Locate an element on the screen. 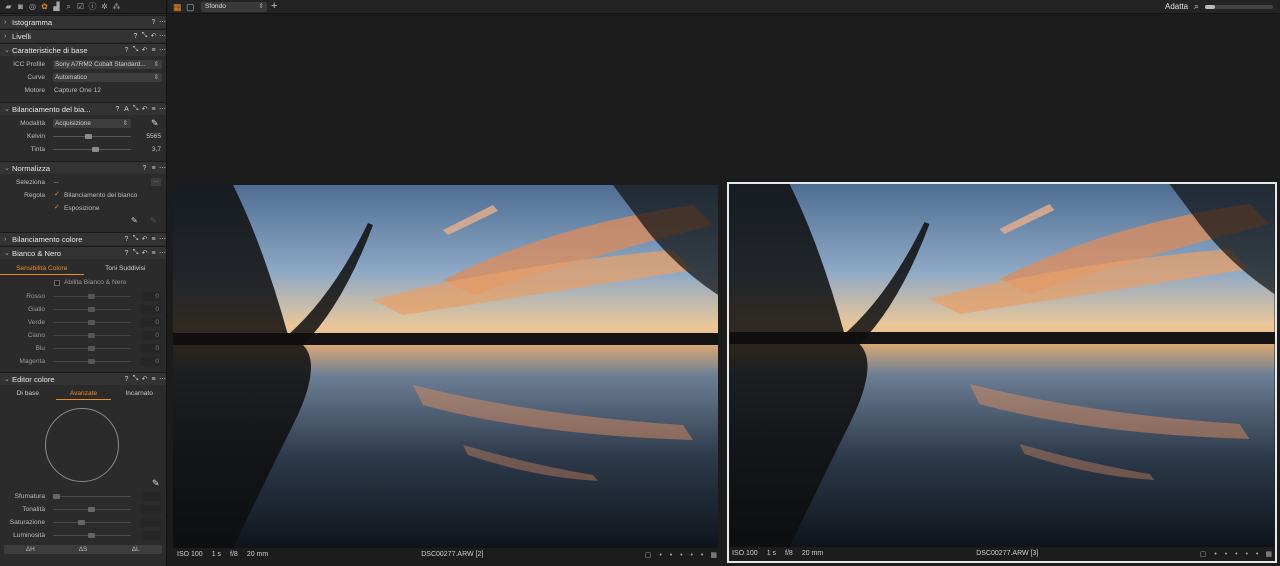  panel-header-color-editor: ⌄ Editor colore ? ⤡ ↶ ≡ ⋯ is located at coordinates (83, 378).